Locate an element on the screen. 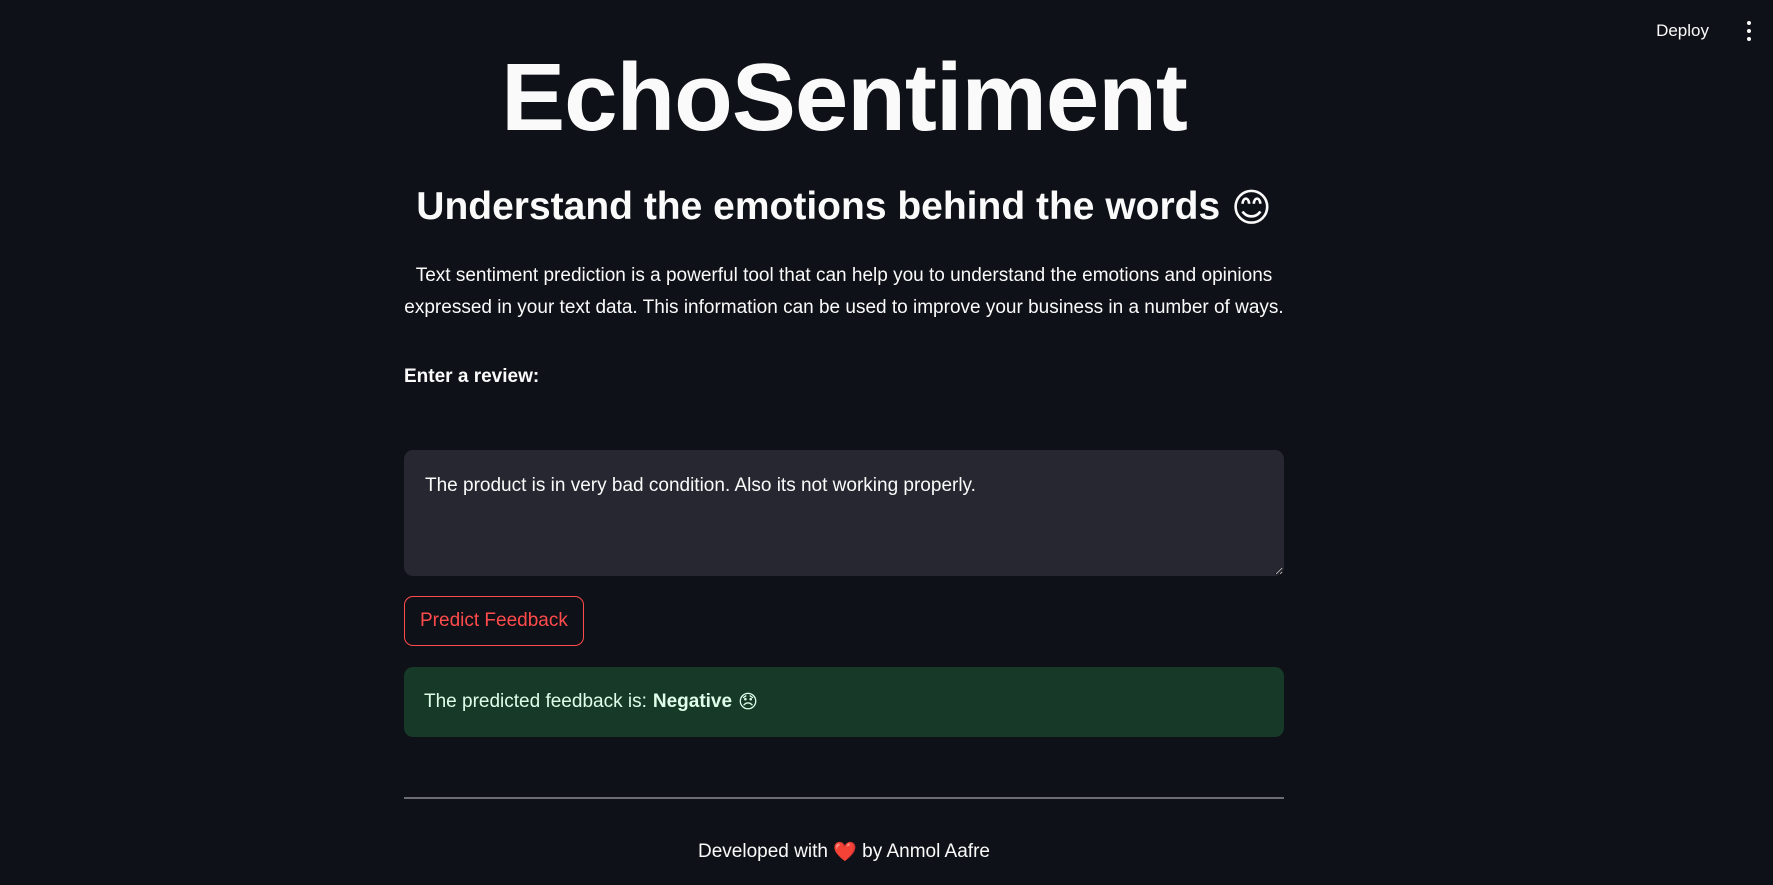 This screenshot has width=1773, height=885. footer-prefix: Developed with is located at coordinates (763, 852).